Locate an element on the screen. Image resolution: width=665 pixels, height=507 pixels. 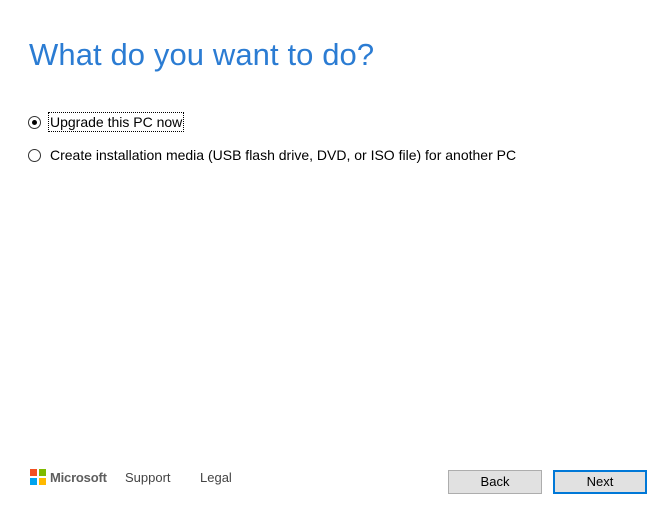
back-button: Back is located at coordinates (495, 482).